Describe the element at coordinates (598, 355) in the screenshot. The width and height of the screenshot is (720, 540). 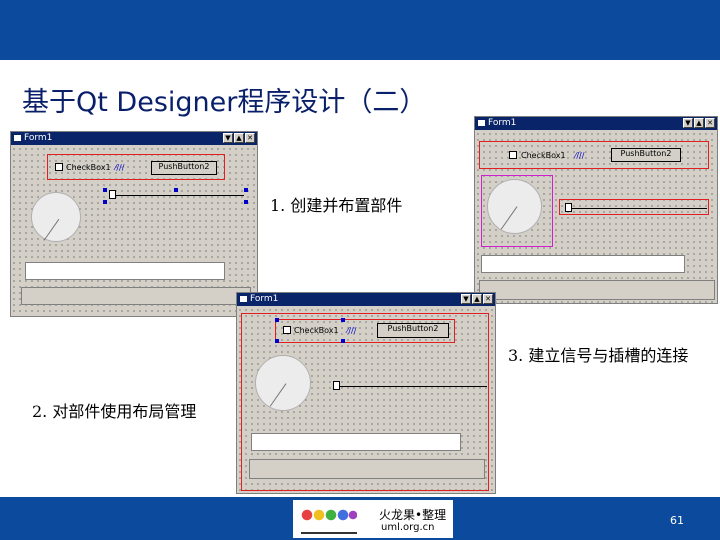
I see `step-label-3: 3. 建立信号与插槽的连接` at that location.